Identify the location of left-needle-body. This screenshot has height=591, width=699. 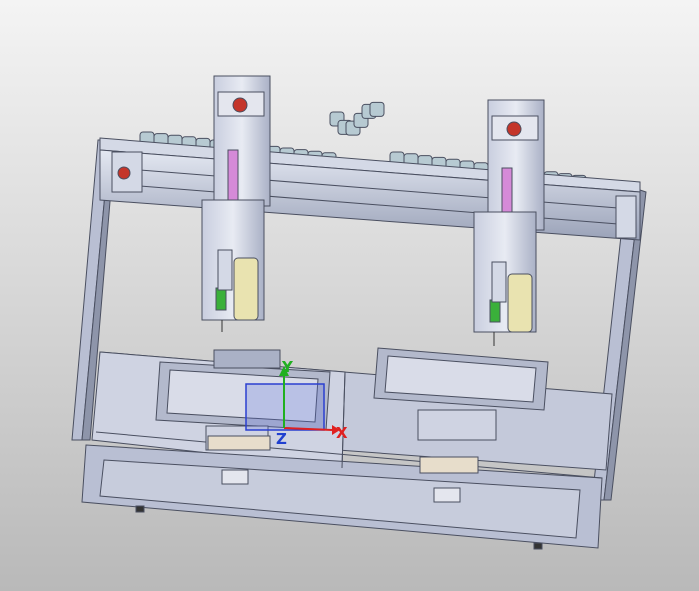
(225, 270).